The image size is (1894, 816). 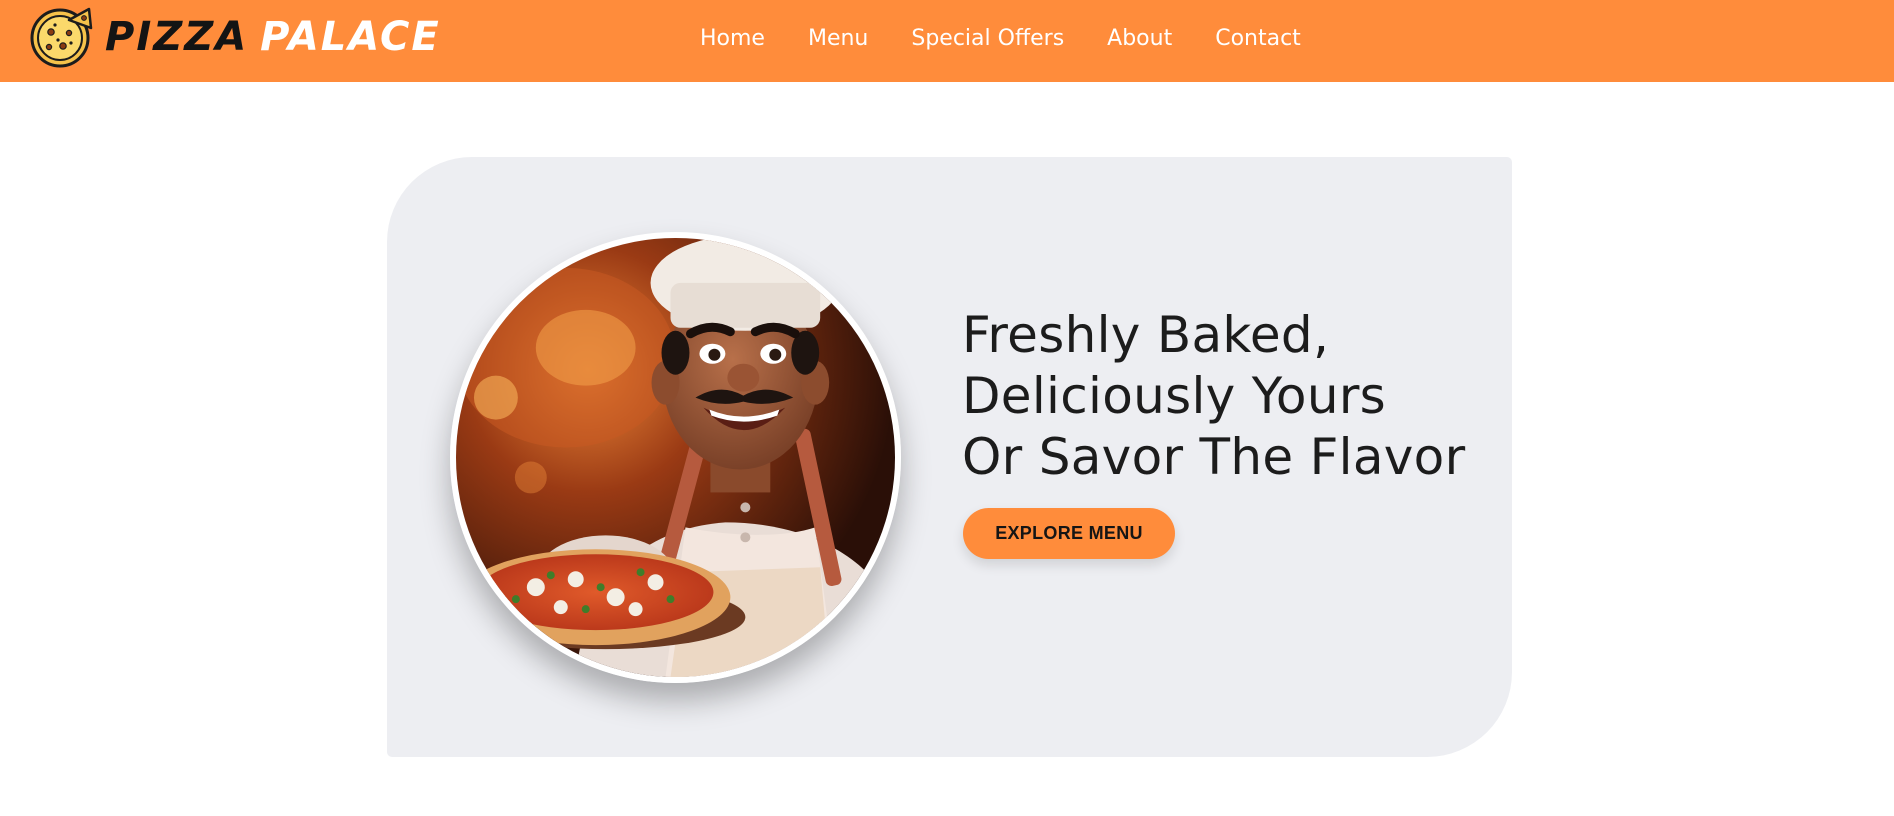 I want to click on nav-special-offers: Special Offers, so click(x=987, y=38).